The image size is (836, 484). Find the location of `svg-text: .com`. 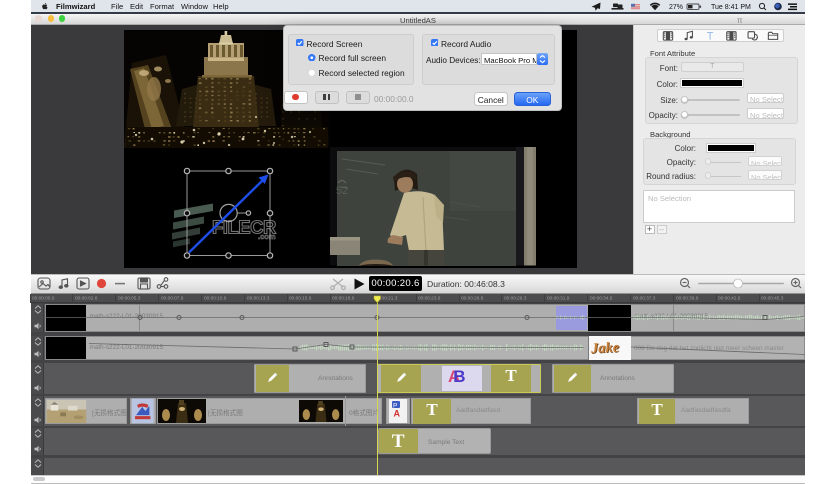

svg-text: .com is located at coordinates (267, 236).